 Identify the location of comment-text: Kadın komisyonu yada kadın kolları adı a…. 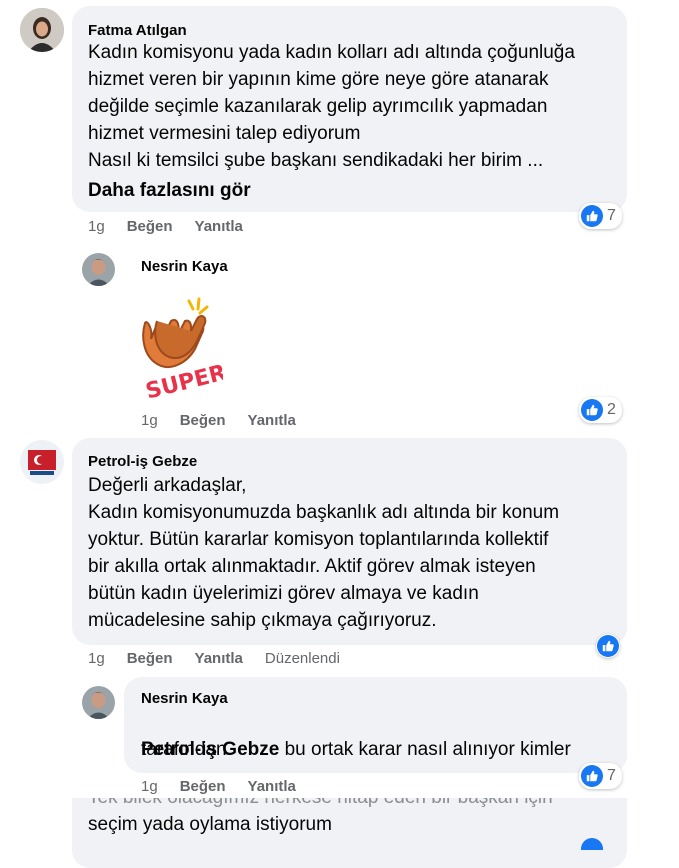
(331, 106).